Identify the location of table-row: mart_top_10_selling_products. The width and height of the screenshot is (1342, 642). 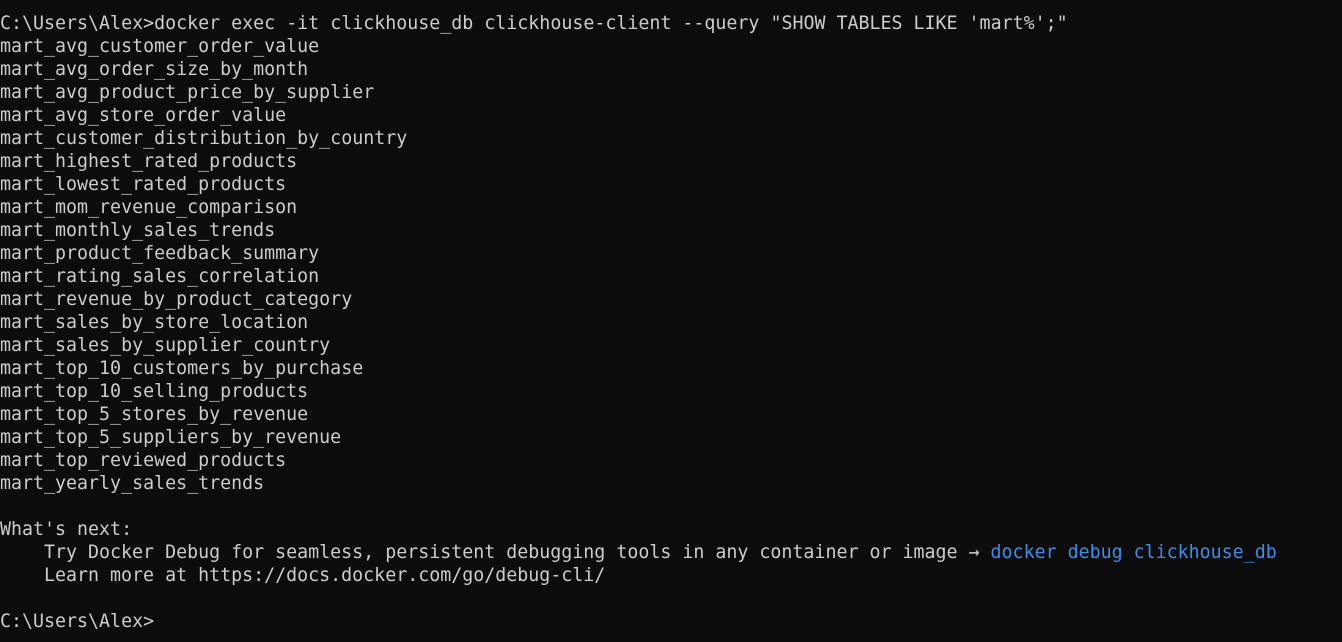
(154, 391).